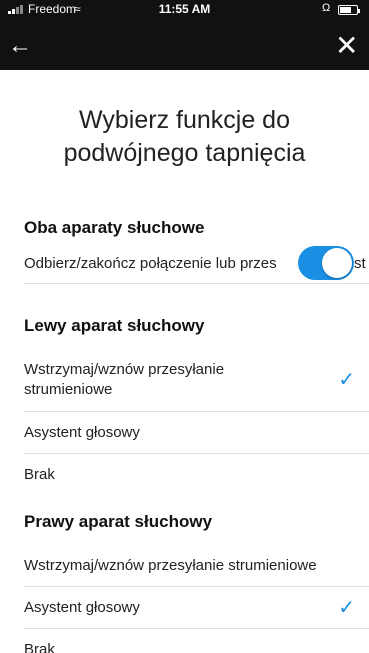 This screenshot has width=369, height=653. I want to click on headphones-icon: Ω, so click(326, 8).